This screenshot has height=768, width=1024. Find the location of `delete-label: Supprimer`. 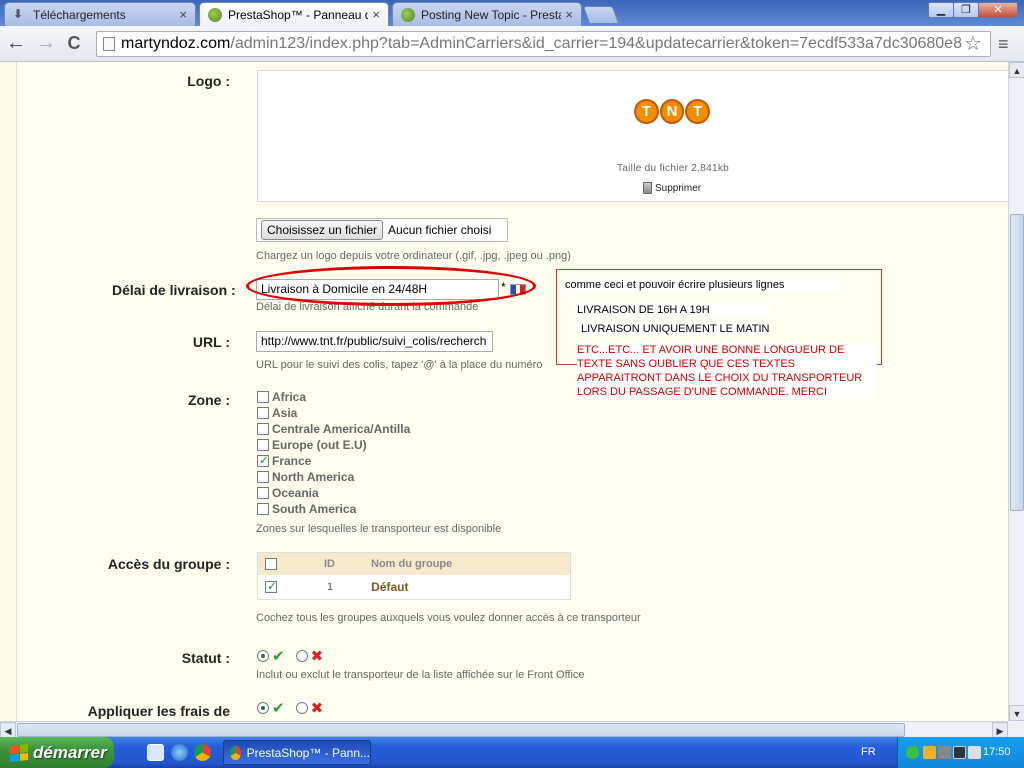

delete-label: Supprimer is located at coordinates (678, 188).